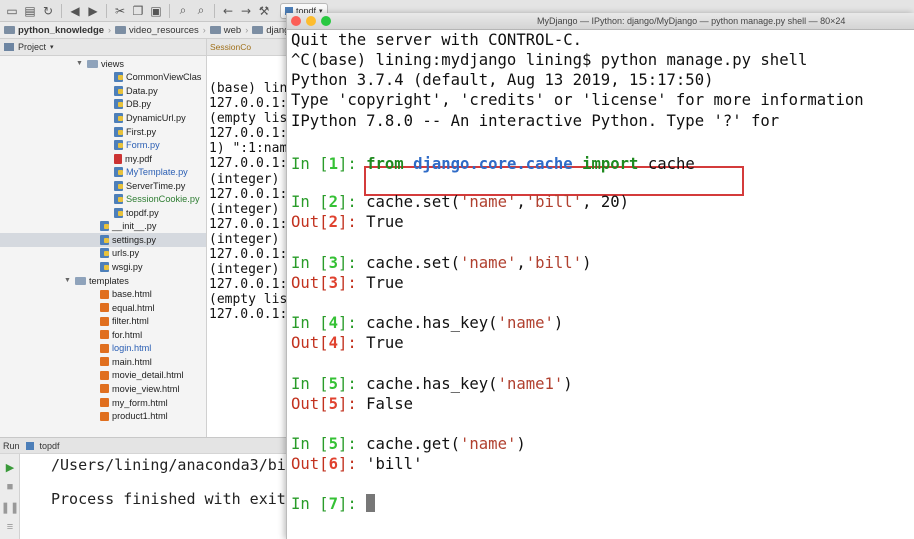 The image size is (914, 539). I want to click on tree-item: ▼ views, so click(100, 64).